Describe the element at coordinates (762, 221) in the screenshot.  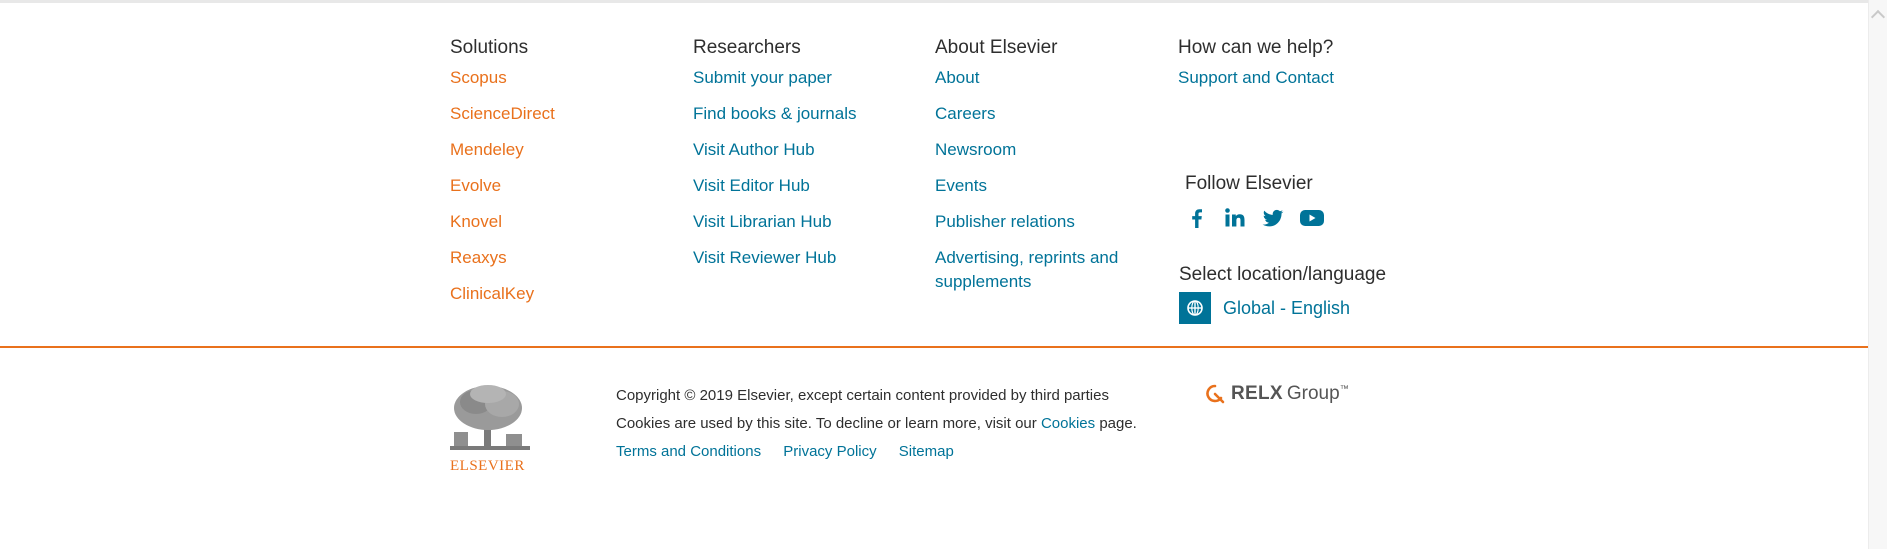
I see `link-librarian-hub: Visit Librarian Hub` at that location.